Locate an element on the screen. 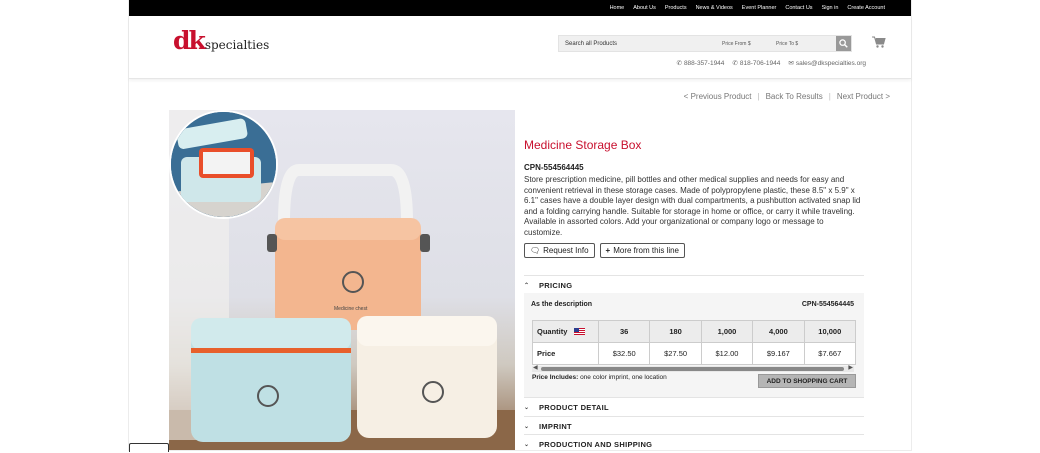  price-row: Price $32.50 $27.50 $12.00 $9.167 $7.667 is located at coordinates (694, 353).